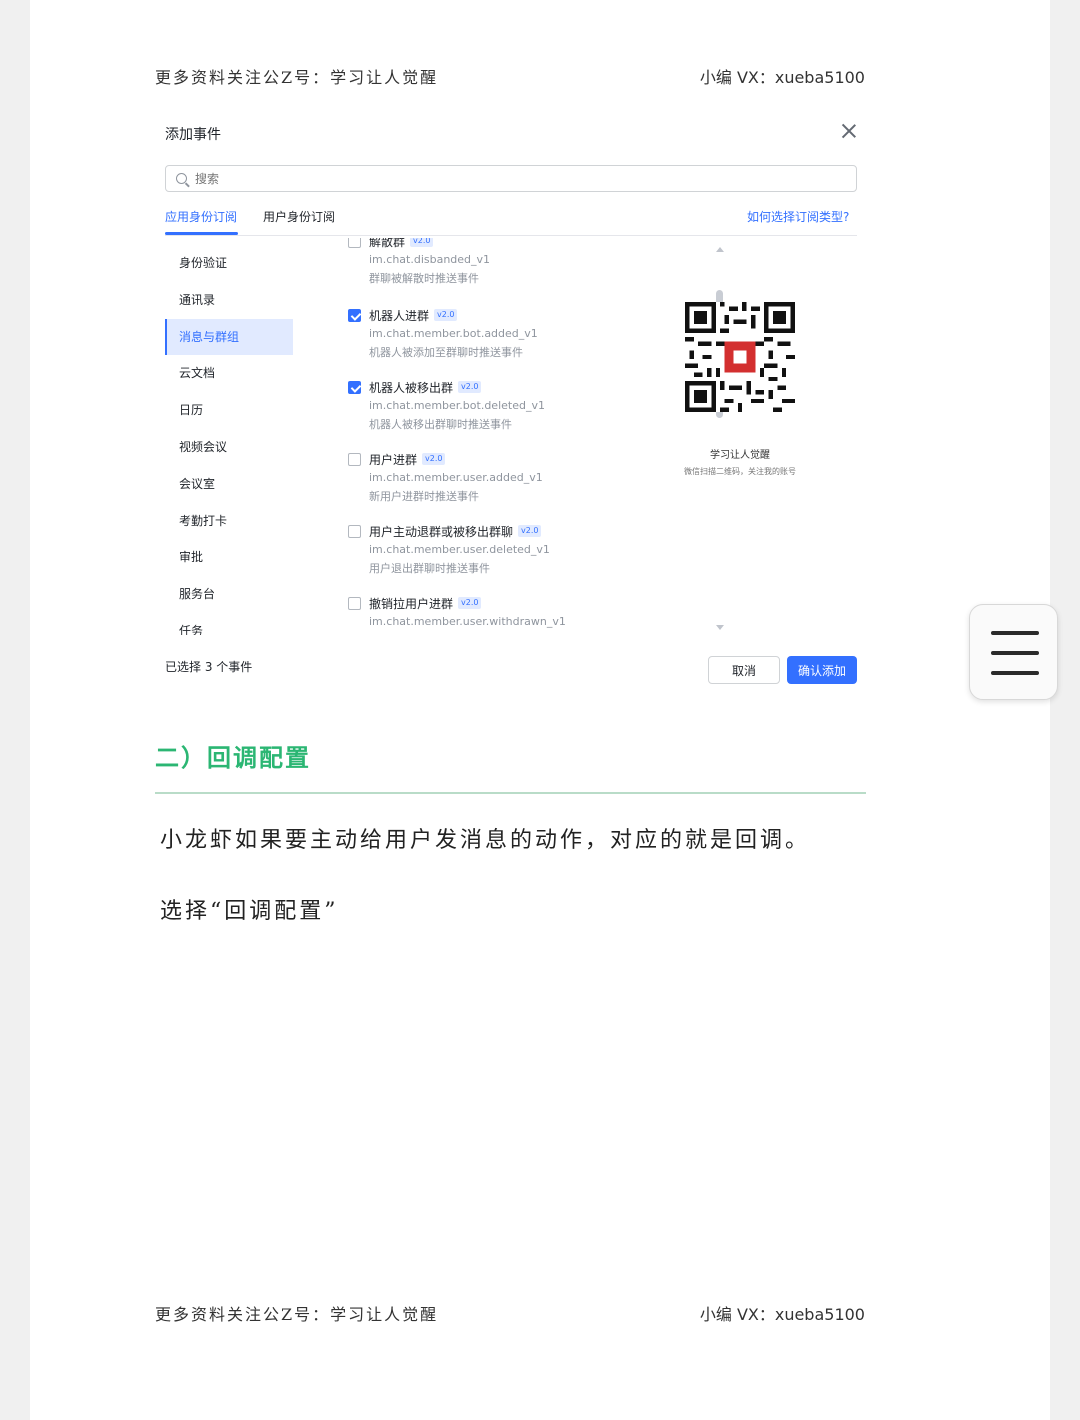 This screenshot has height=1420, width=1080. Describe the element at coordinates (849, 131) in the screenshot. I see `close-icon` at that location.